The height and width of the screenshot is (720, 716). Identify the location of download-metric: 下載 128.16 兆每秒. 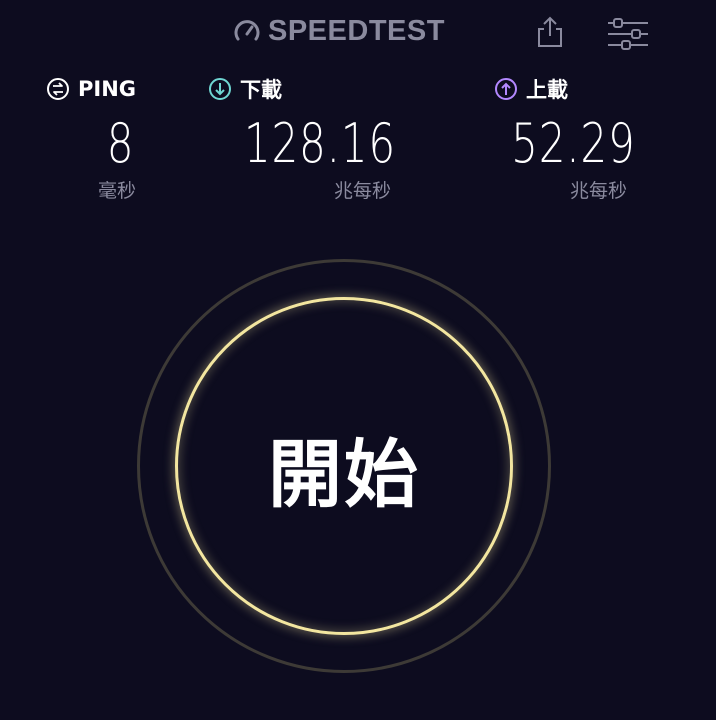
(308, 139).